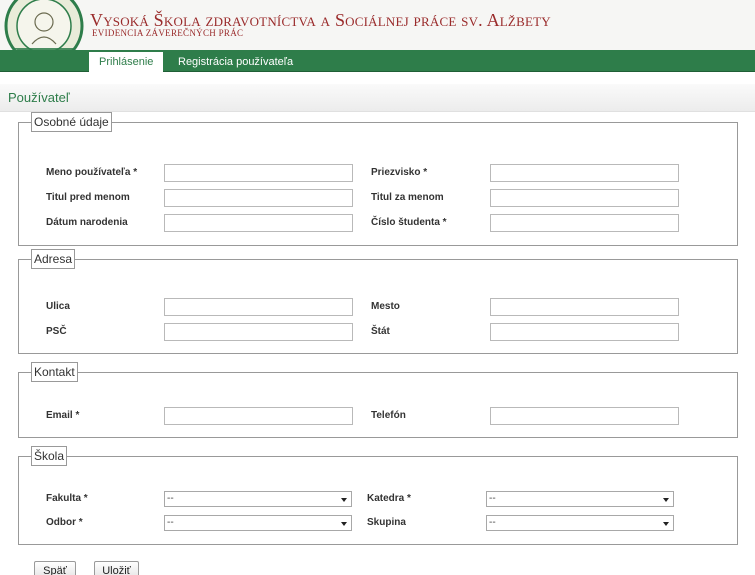  What do you see at coordinates (258, 499) in the screenshot?
I see `faculty-select: --` at bounding box center [258, 499].